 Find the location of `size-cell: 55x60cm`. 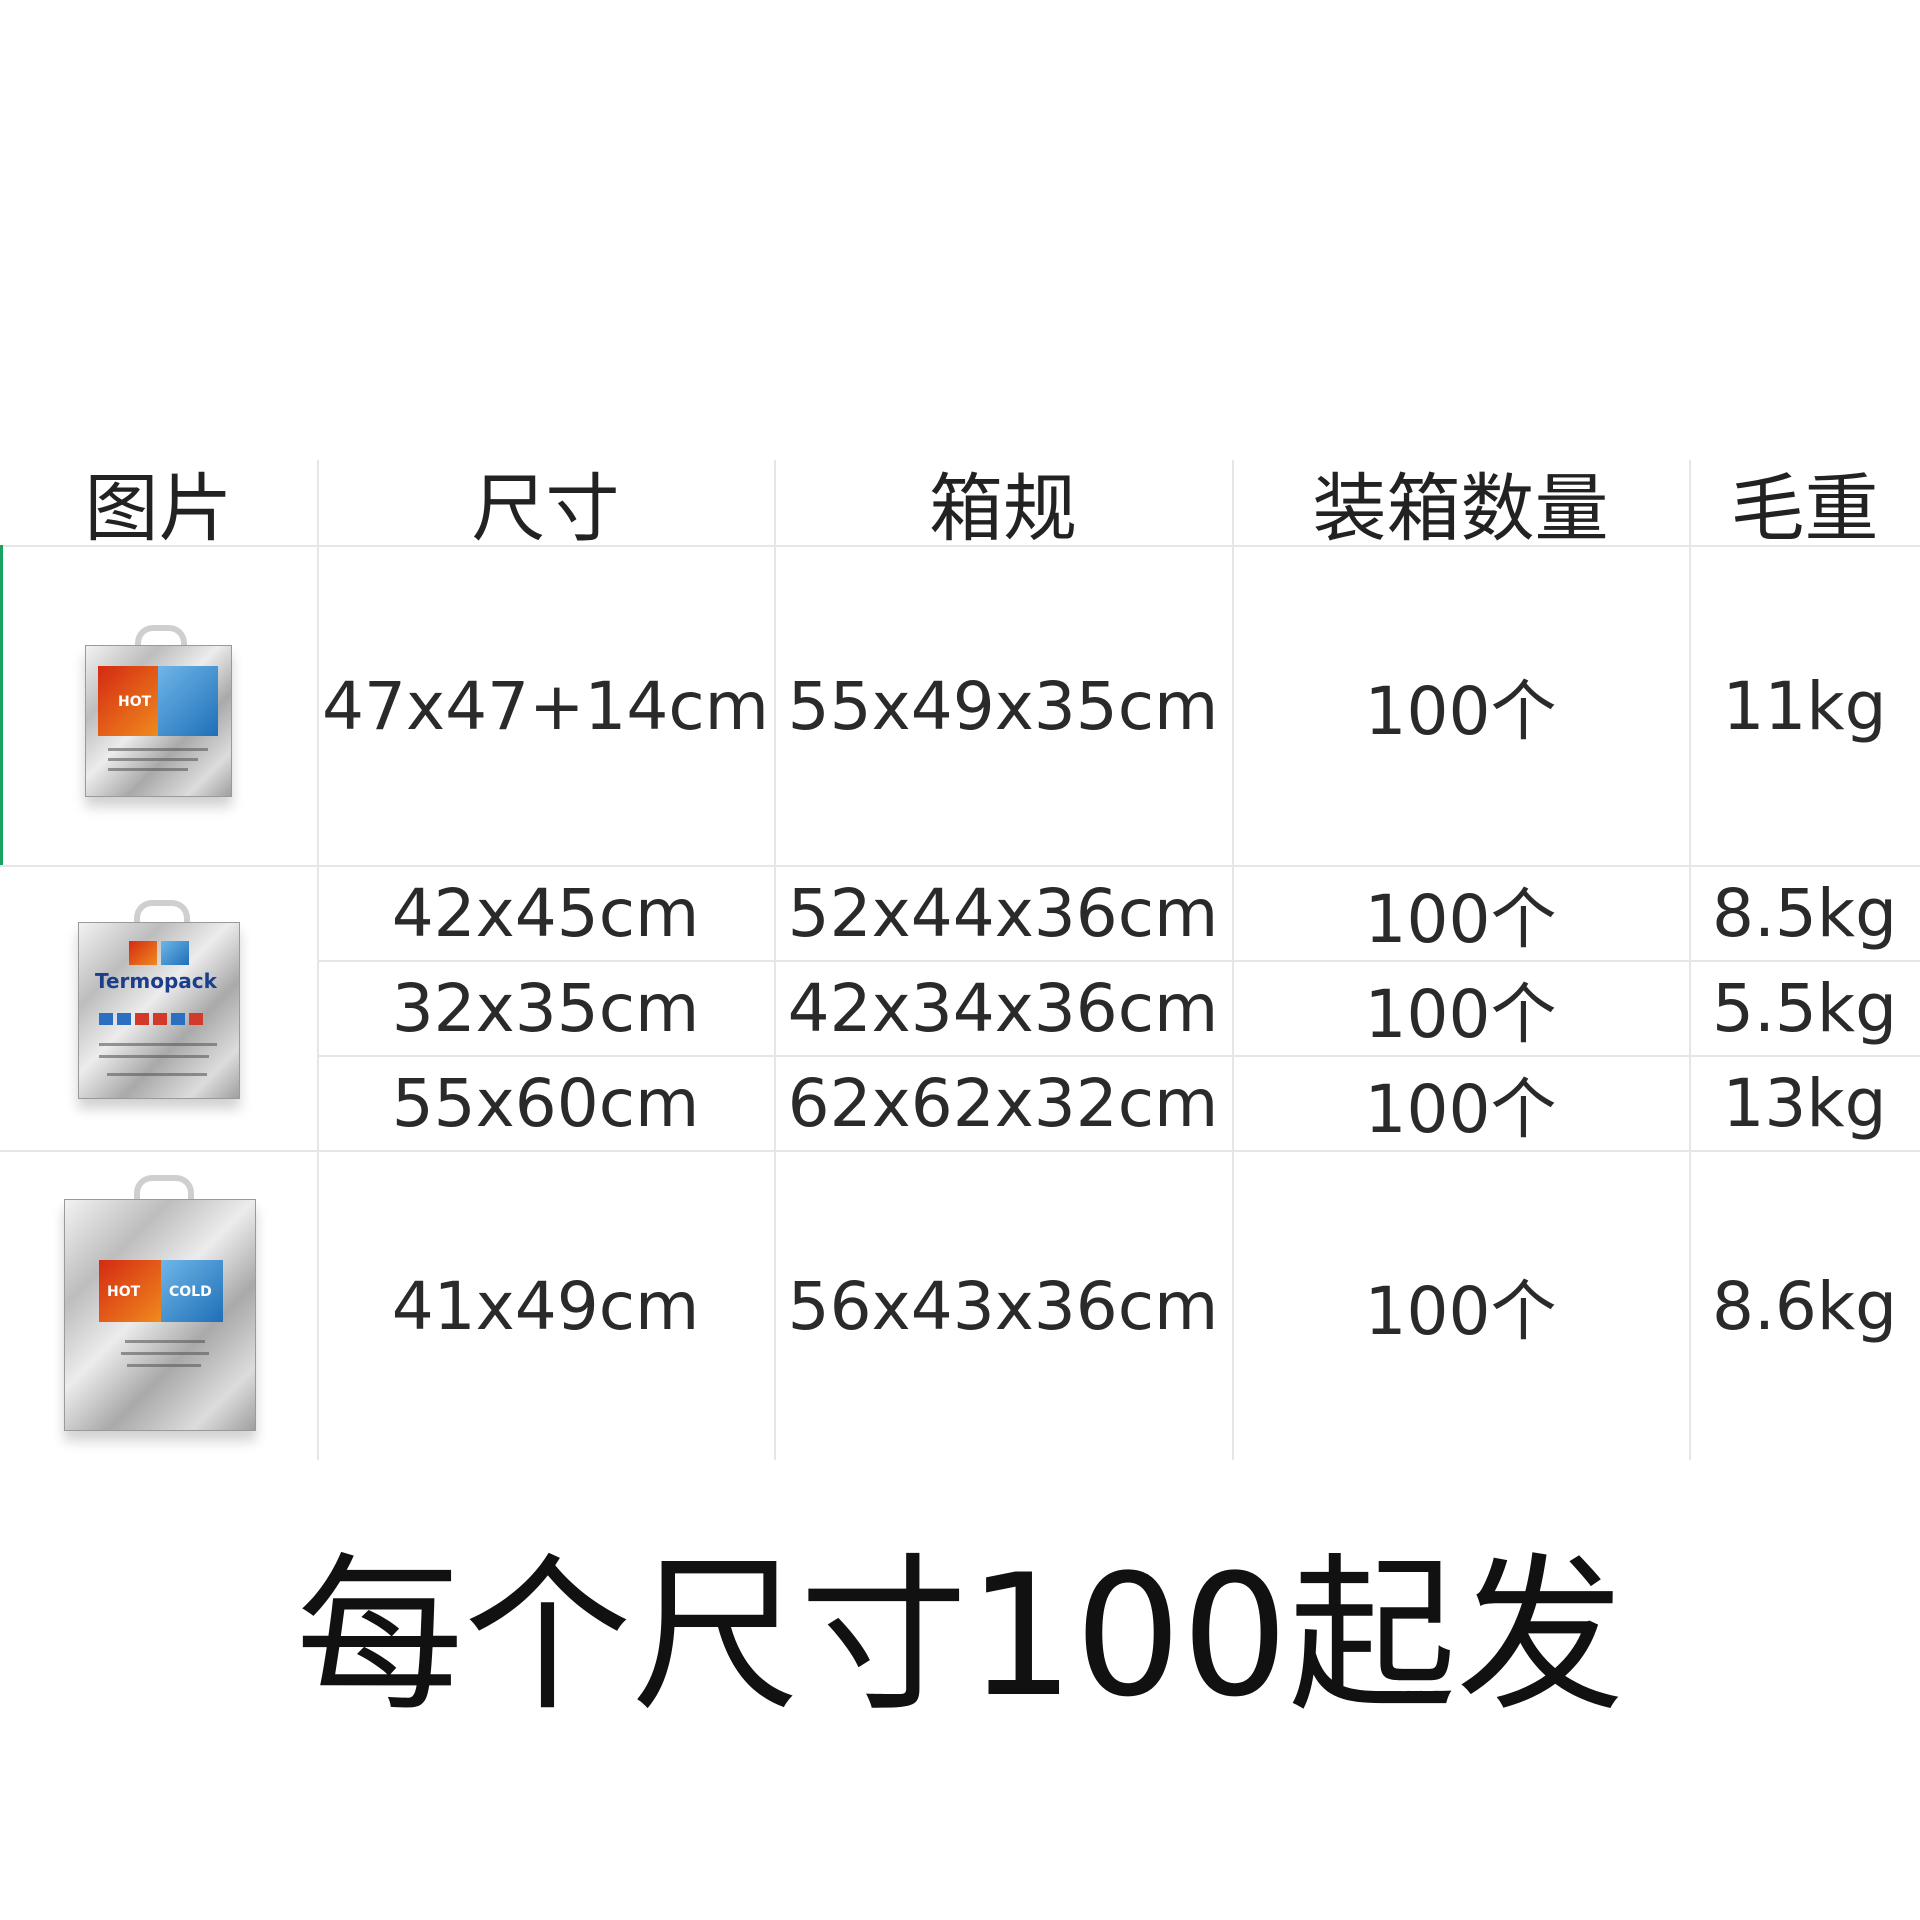

size-cell: 55x60cm is located at coordinates (545, 1103).